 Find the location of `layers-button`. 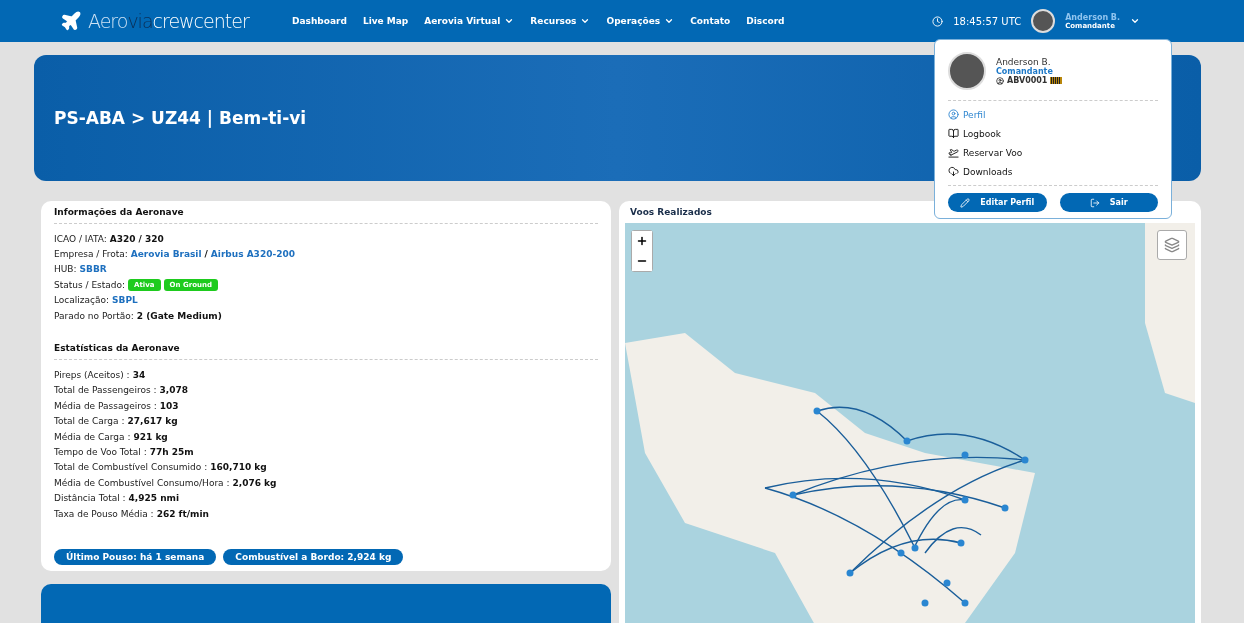

layers-button is located at coordinates (1172, 245).